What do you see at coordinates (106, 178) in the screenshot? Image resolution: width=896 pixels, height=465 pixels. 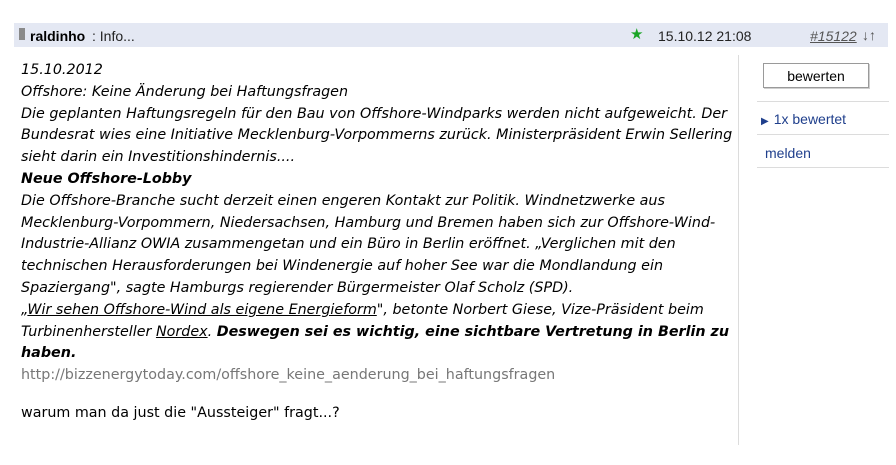 I see `post-subheading: Neue Offshore-Lobby` at bounding box center [106, 178].